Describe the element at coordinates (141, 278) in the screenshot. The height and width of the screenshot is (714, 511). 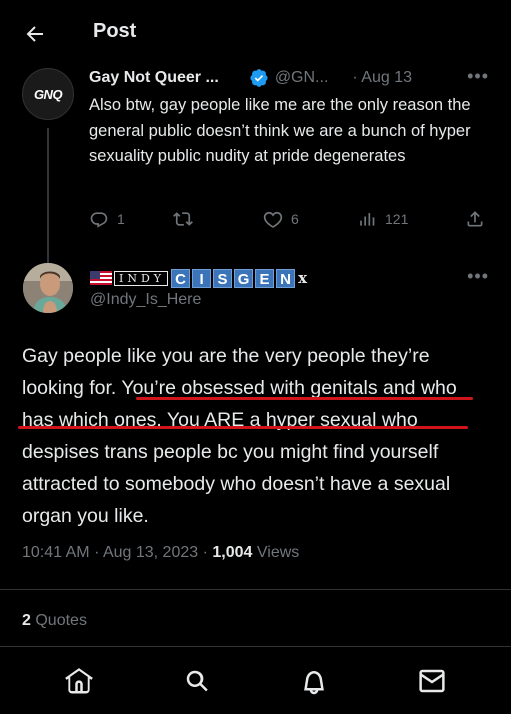
I see `display-name-plain: INDY` at that location.